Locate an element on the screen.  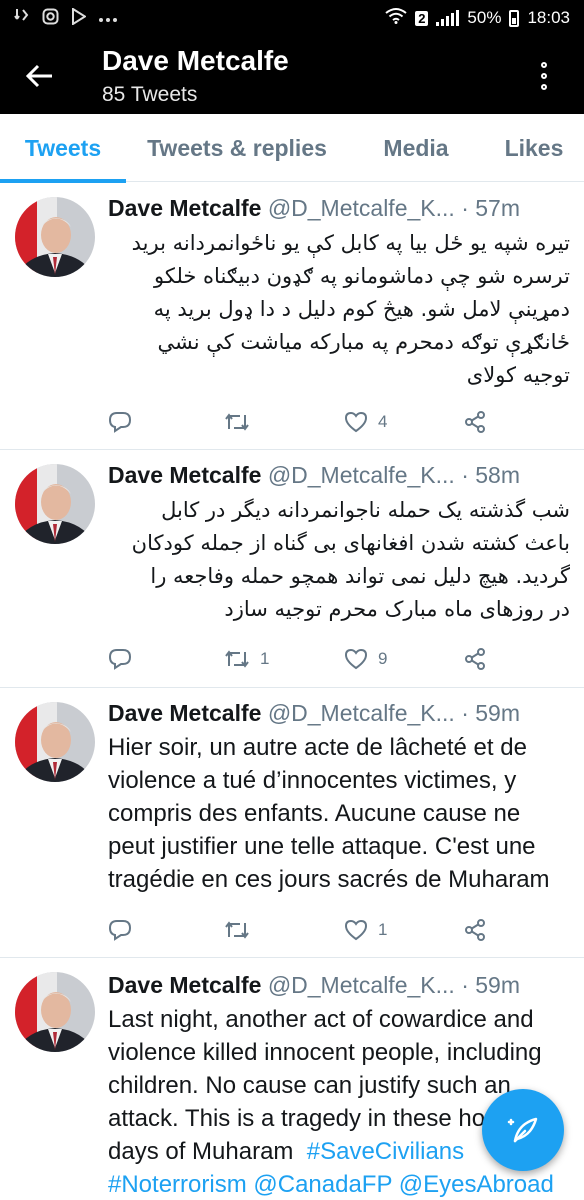
back-arrow-icon is located at coordinates (39, 76).